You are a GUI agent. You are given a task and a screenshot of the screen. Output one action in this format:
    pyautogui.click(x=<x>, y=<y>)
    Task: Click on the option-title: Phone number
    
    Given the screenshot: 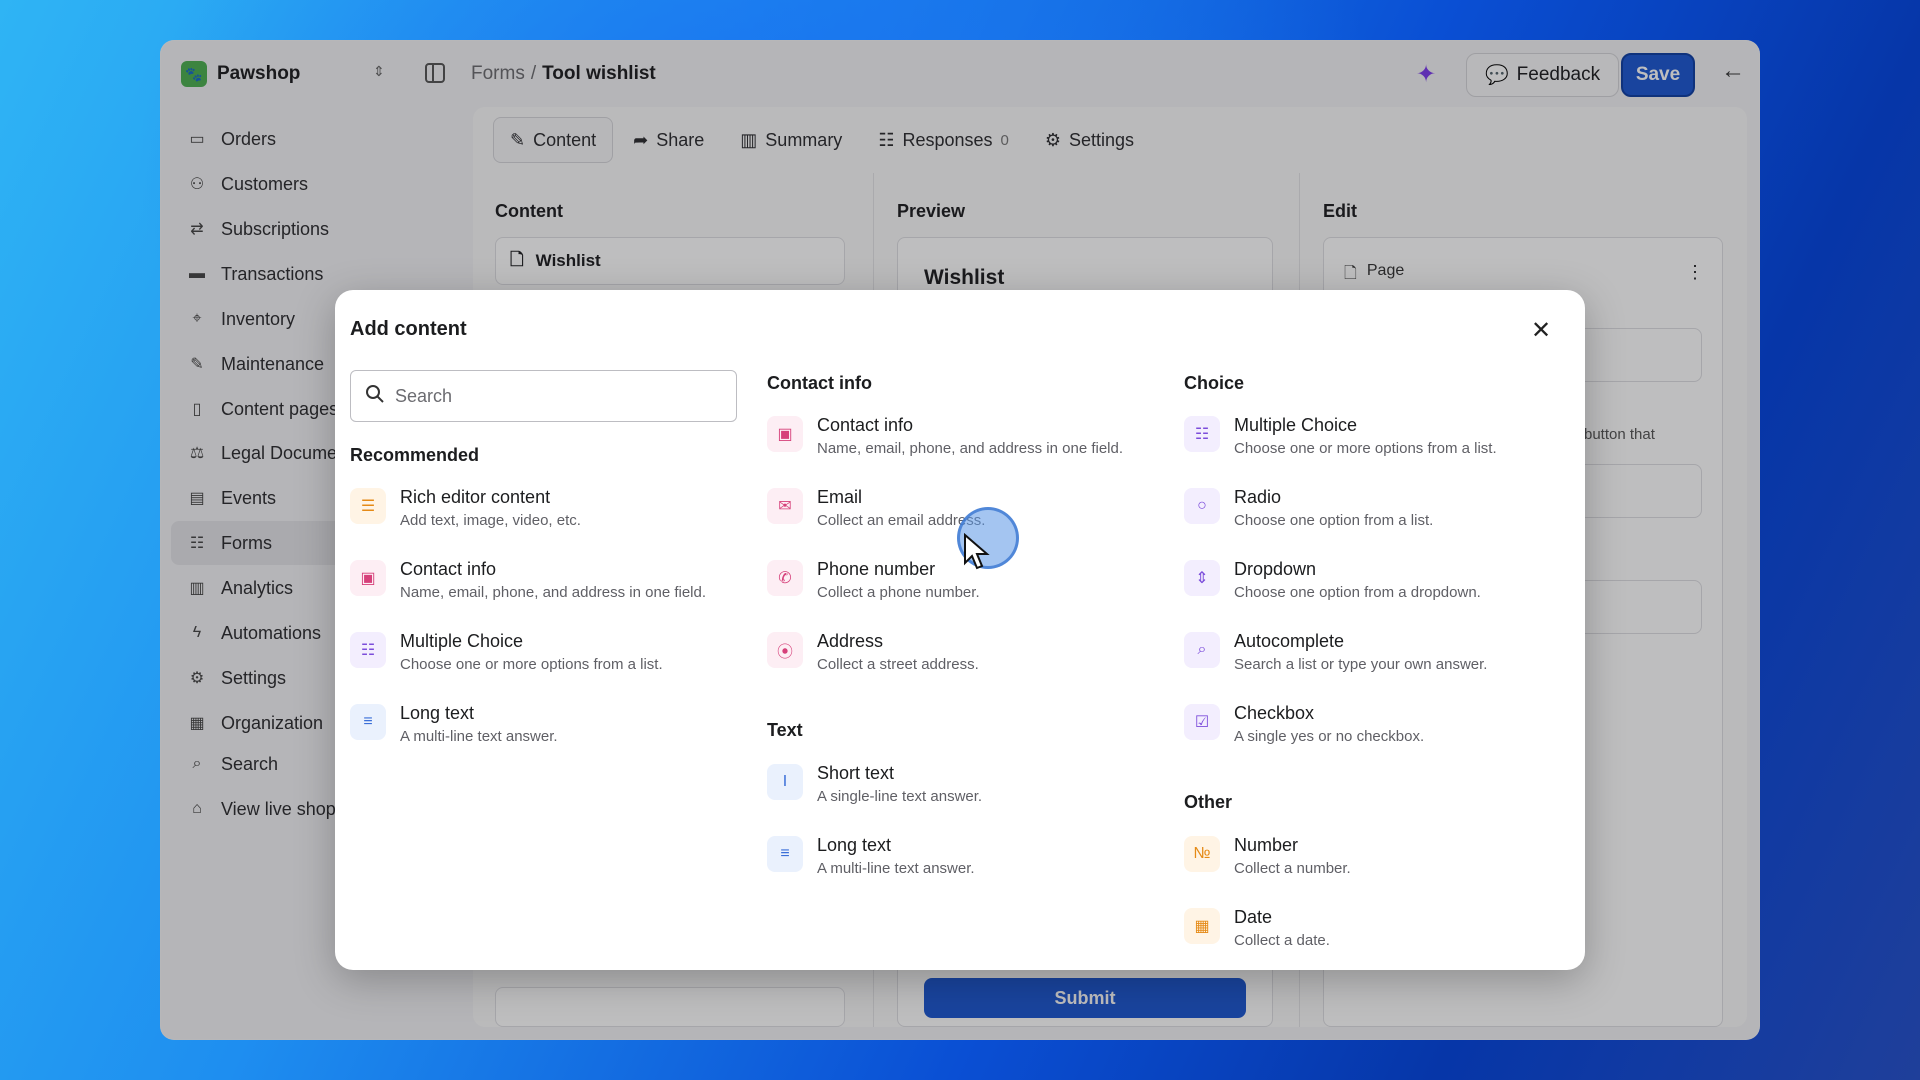 What is the action you would take?
    pyautogui.click(x=876, y=569)
    